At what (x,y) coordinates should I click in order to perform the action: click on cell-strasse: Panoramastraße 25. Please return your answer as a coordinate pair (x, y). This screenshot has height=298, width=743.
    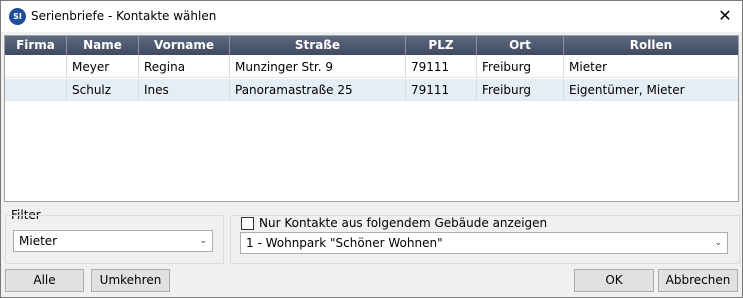
    Looking at the image, I should click on (318, 90).